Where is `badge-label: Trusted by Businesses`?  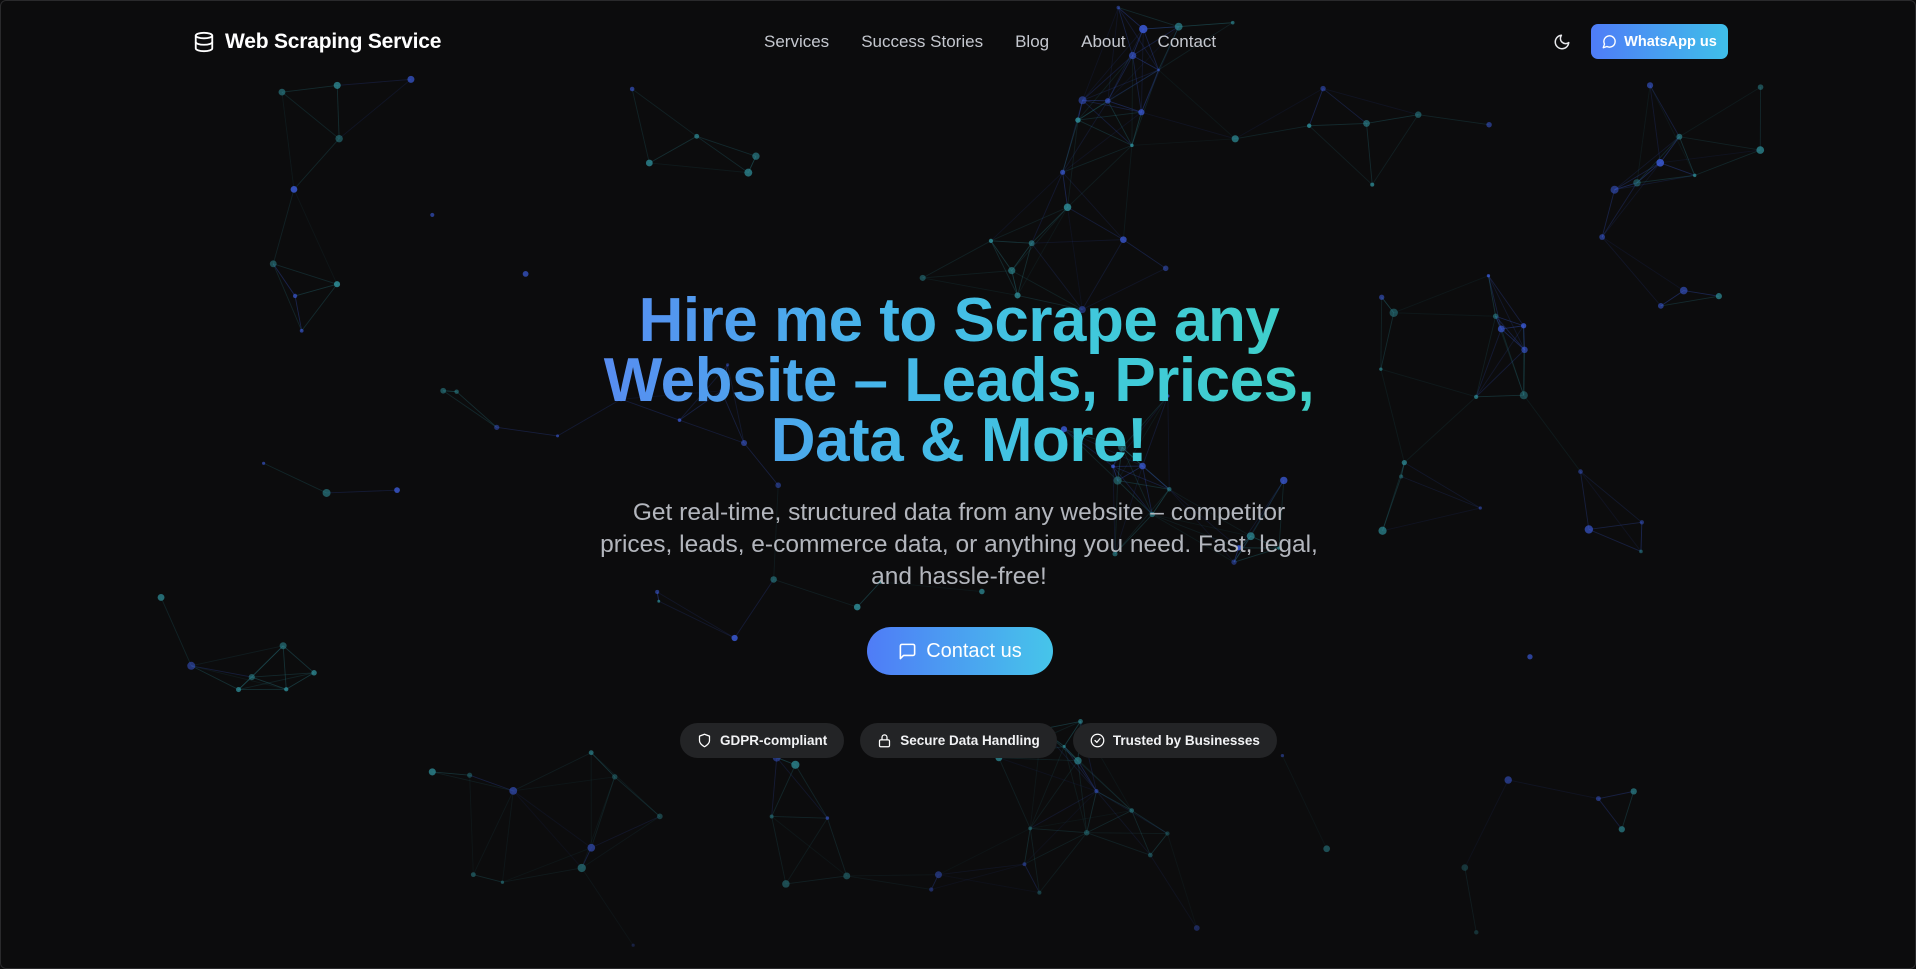 badge-label: Trusted by Businesses is located at coordinates (1186, 740).